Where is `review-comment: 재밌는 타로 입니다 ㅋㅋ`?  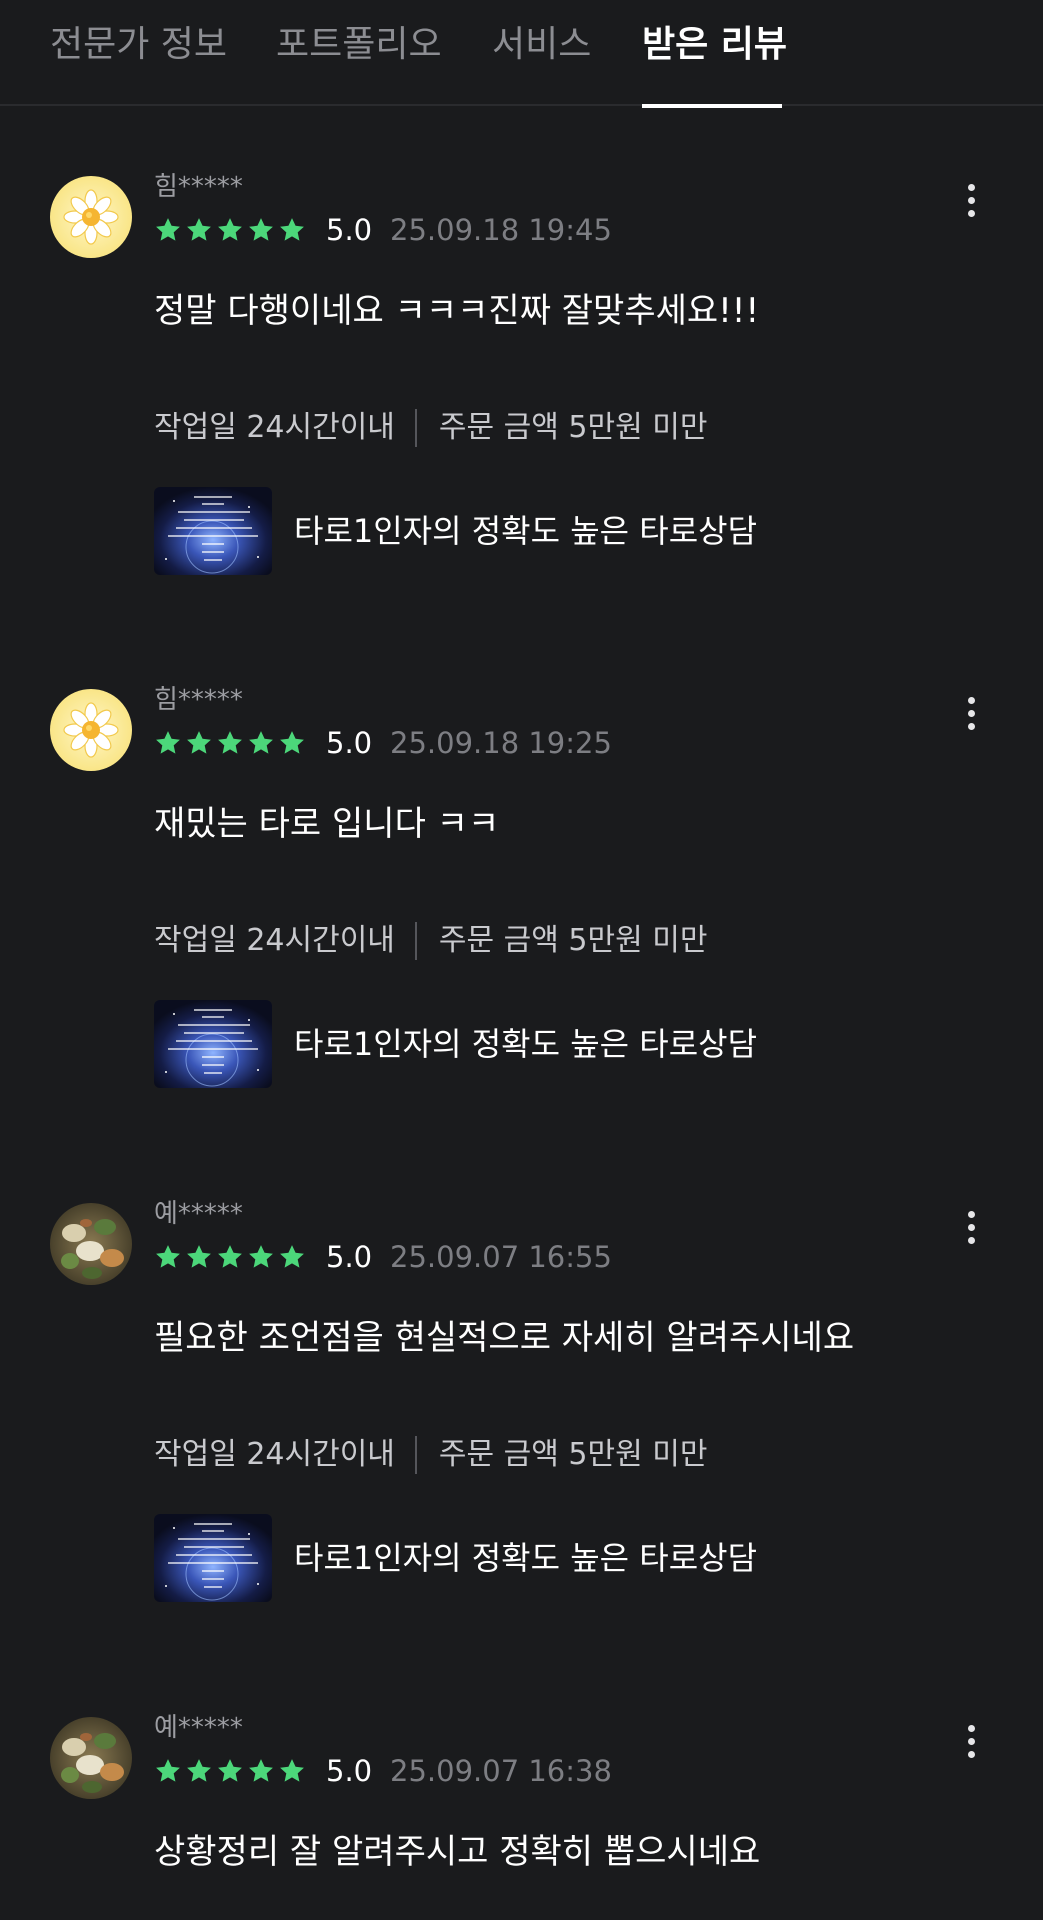 review-comment: 재밌는 타로 입니다 ㅋㅋ is located at coordinates (327, 824).